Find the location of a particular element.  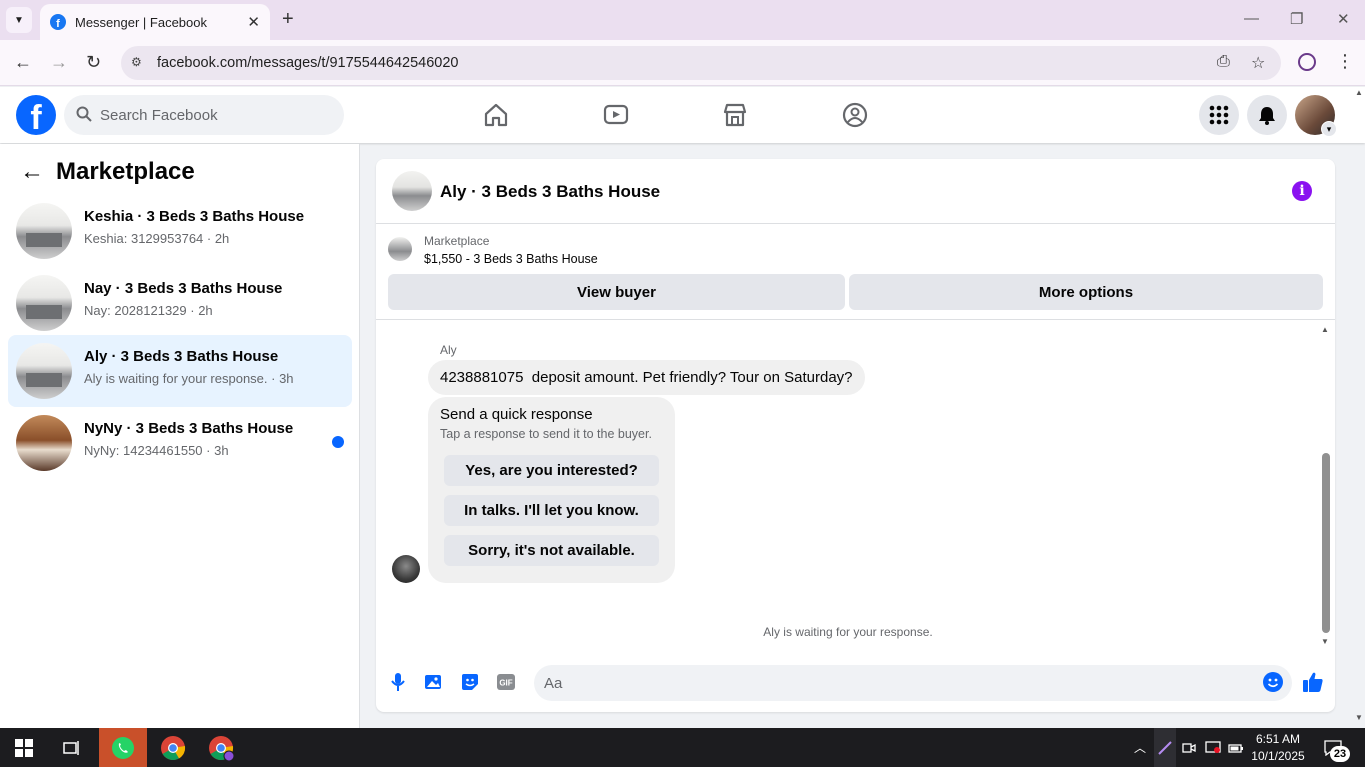

bell-icon is located at coordinates (1267, 116).